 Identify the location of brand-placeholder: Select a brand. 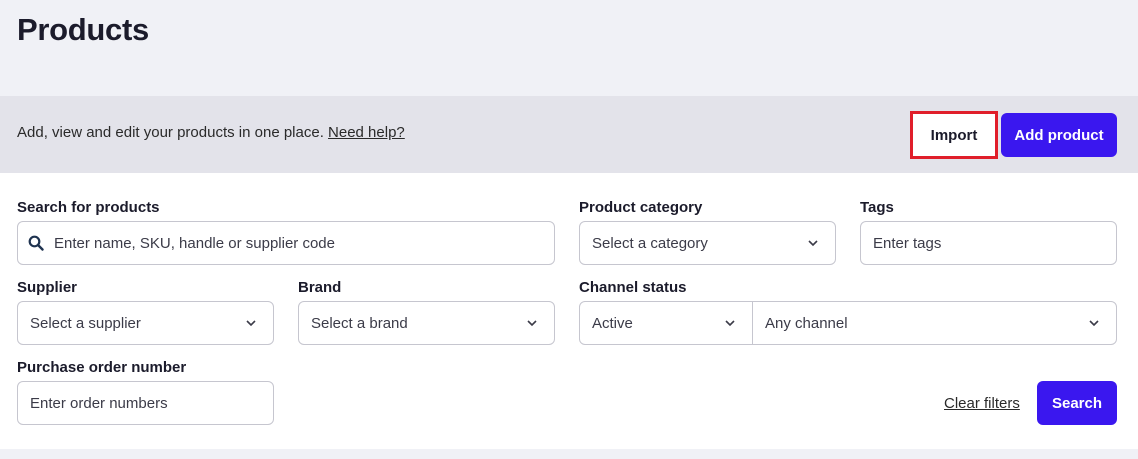
(359, 323).